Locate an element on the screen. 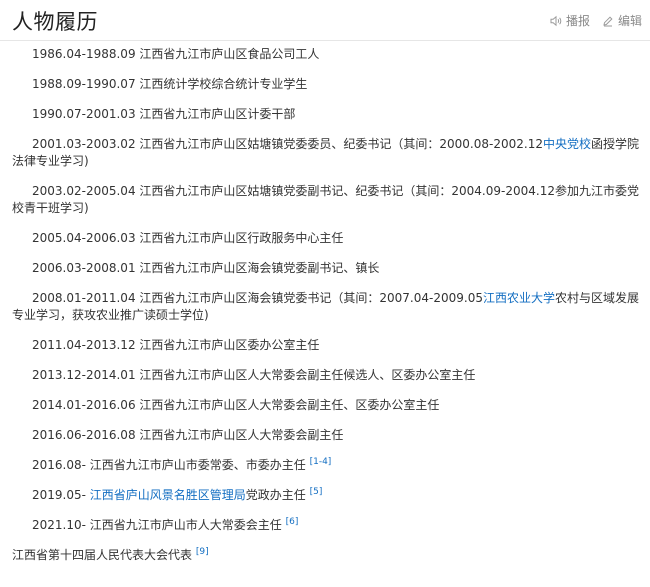 The image size is (650, 587). entry-text: 2006.03-2008.01 江西省九江市庐山区海会镇党委副书记、镇长 is located at coordinates (206, 268).